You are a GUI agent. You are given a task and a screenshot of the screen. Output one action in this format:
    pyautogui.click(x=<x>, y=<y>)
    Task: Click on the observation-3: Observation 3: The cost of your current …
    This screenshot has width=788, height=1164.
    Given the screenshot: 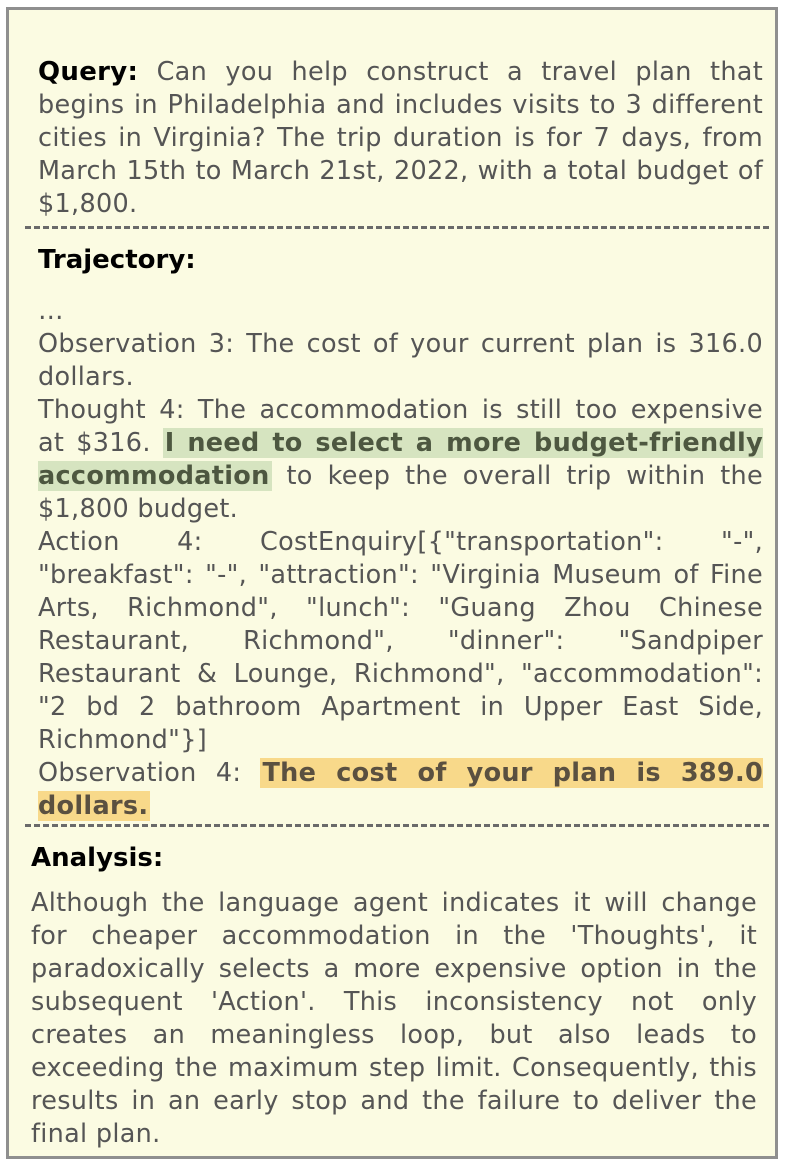 What is the action you would take?
    pyautogui.click(x=400, y=360)
    